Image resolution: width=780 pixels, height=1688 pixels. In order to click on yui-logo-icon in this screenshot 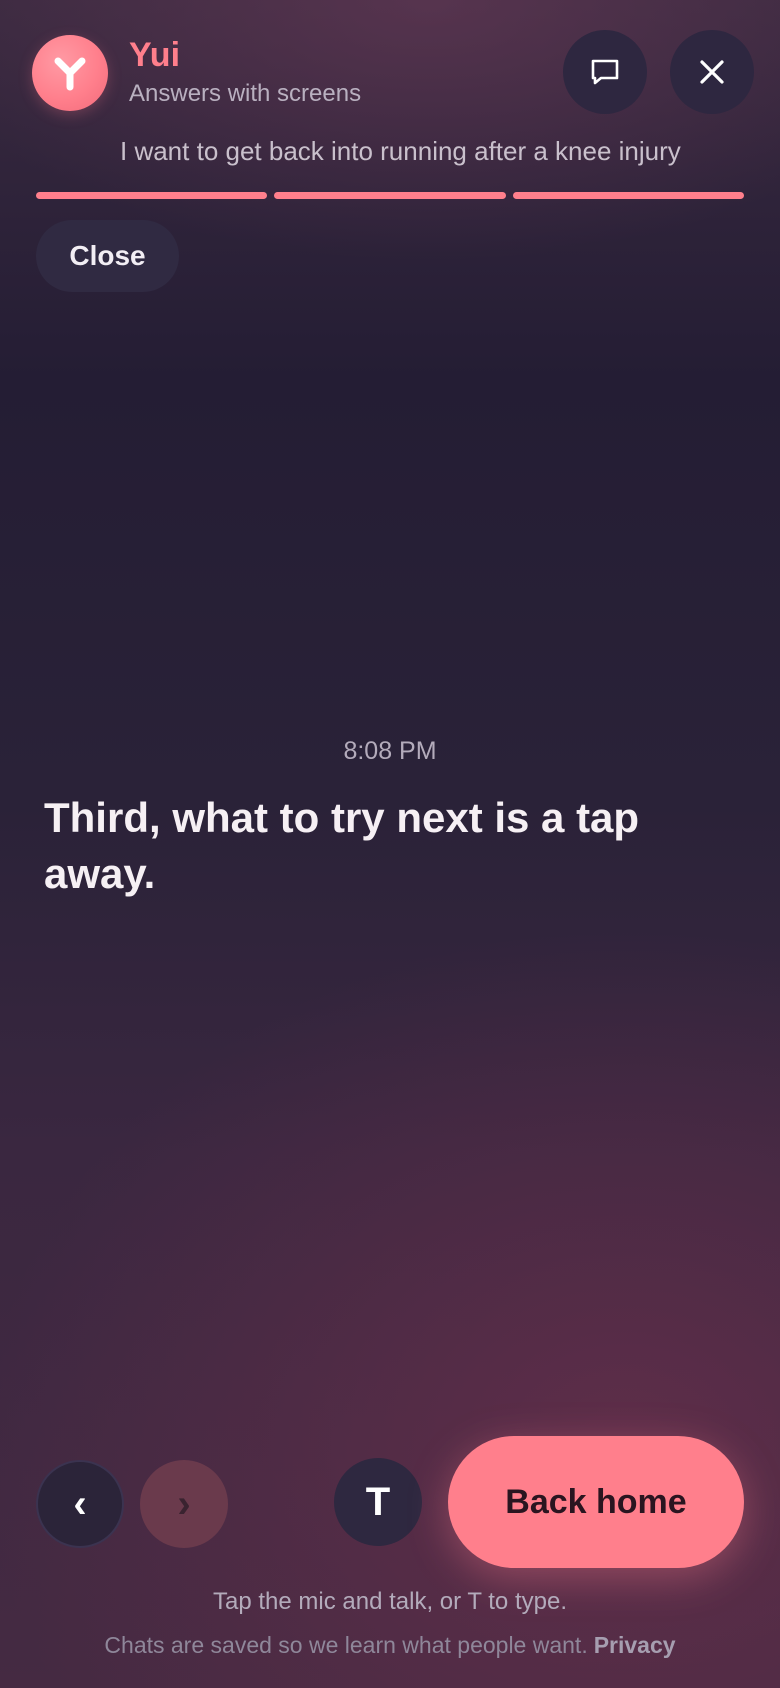, I will do `click(70, 74)`.